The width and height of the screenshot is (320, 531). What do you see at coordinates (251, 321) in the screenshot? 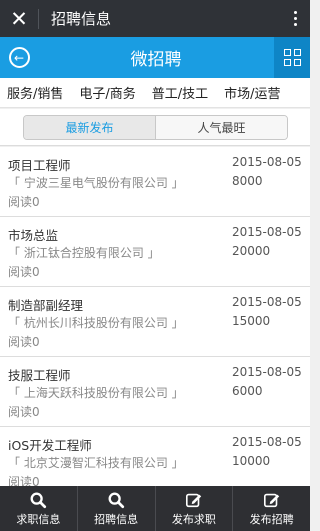
I see `job-salary: 15000` at bounding box center [251, 321].